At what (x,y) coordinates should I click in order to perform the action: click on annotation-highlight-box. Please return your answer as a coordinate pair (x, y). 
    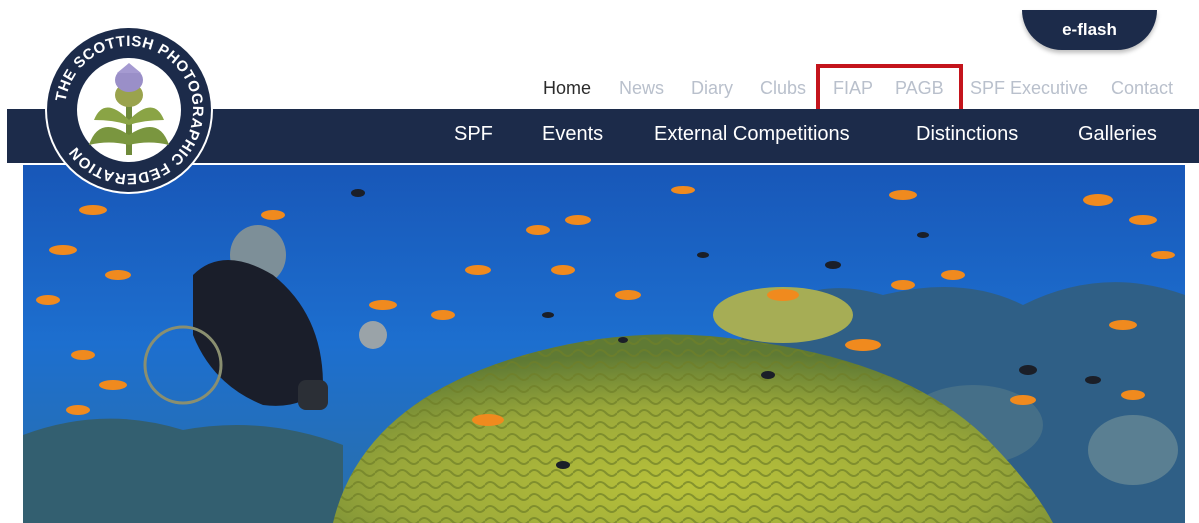
    Looking at the image, I should click on (889, 89).